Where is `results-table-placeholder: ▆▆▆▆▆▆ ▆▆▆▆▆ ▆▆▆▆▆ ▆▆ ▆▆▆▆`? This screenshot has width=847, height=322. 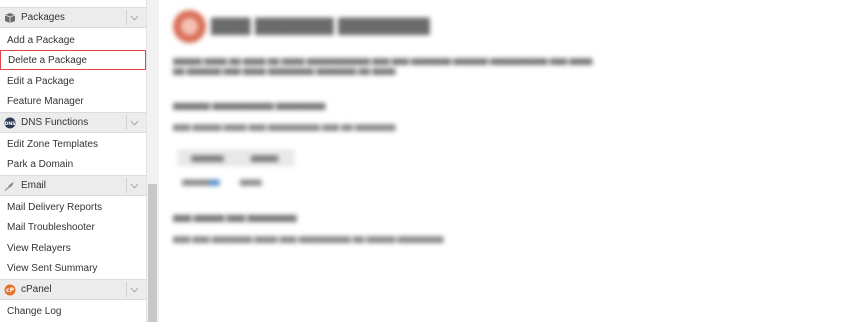 results-table-placeholder: ▆▆▆▆▆▆ ▆▆▆▆▆ ▆▆▆▆▆ ▆▆ ▆▆▆▆ is located at coordinates (236, 170).